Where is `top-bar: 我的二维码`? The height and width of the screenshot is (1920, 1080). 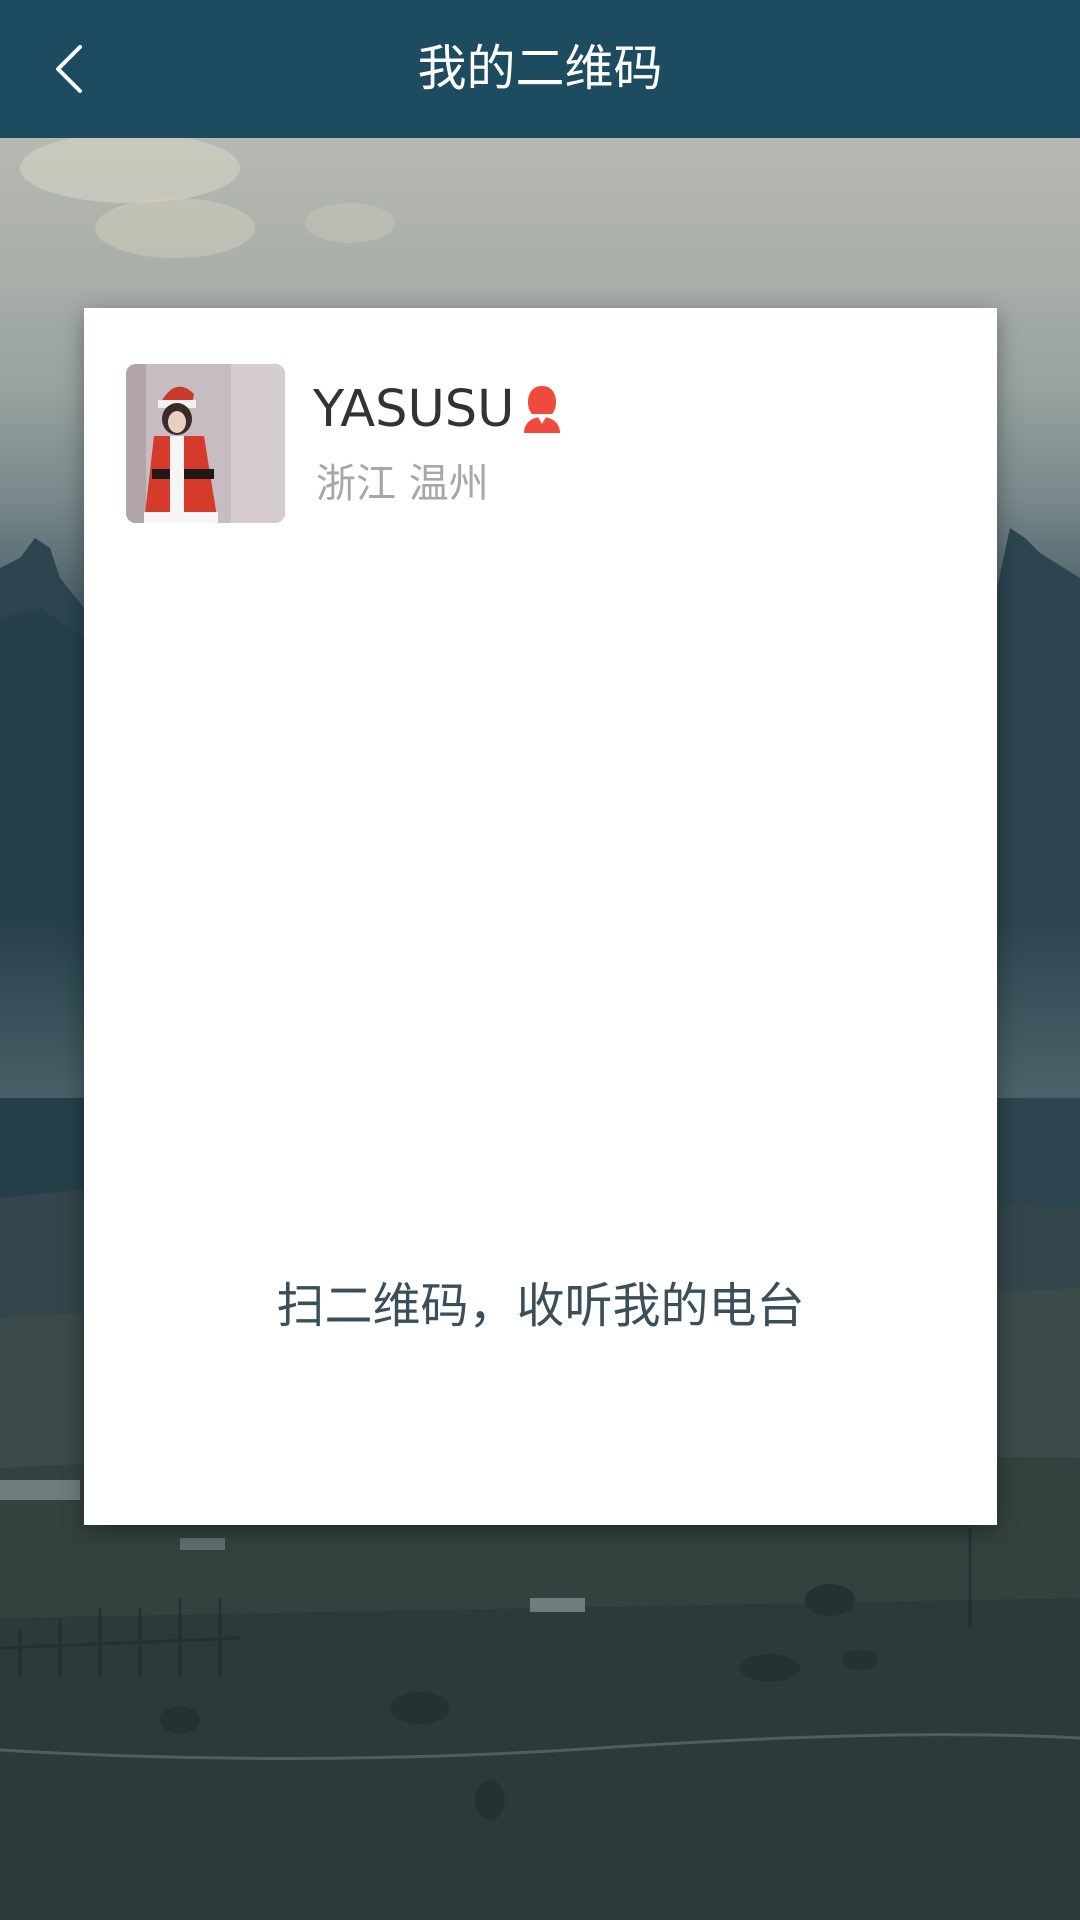
top-bar: 我的二维码 is located at coordinates (540, 69).